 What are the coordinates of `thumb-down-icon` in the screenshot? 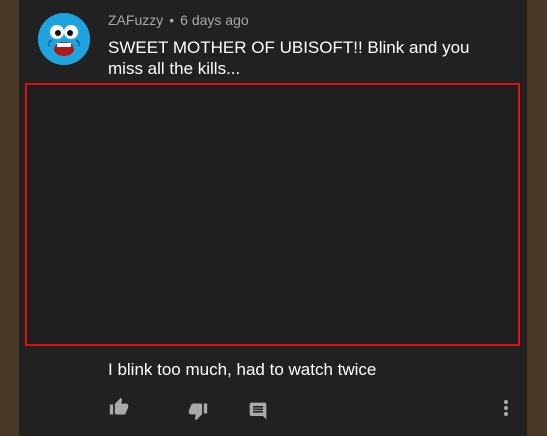 It's located at (198, 412).